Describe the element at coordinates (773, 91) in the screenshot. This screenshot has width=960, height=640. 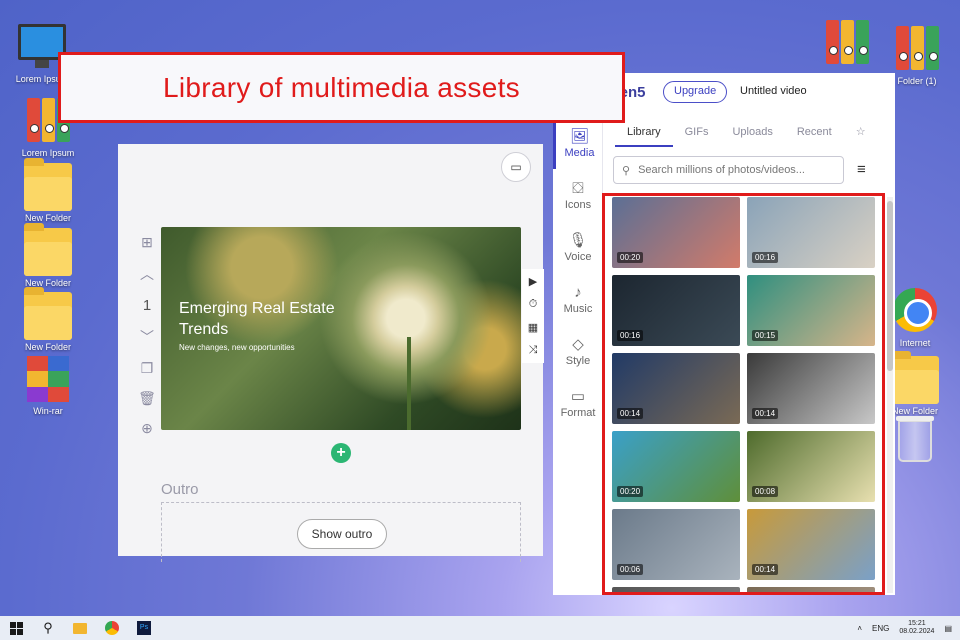
I see `video-title: Untitled video` at that location.